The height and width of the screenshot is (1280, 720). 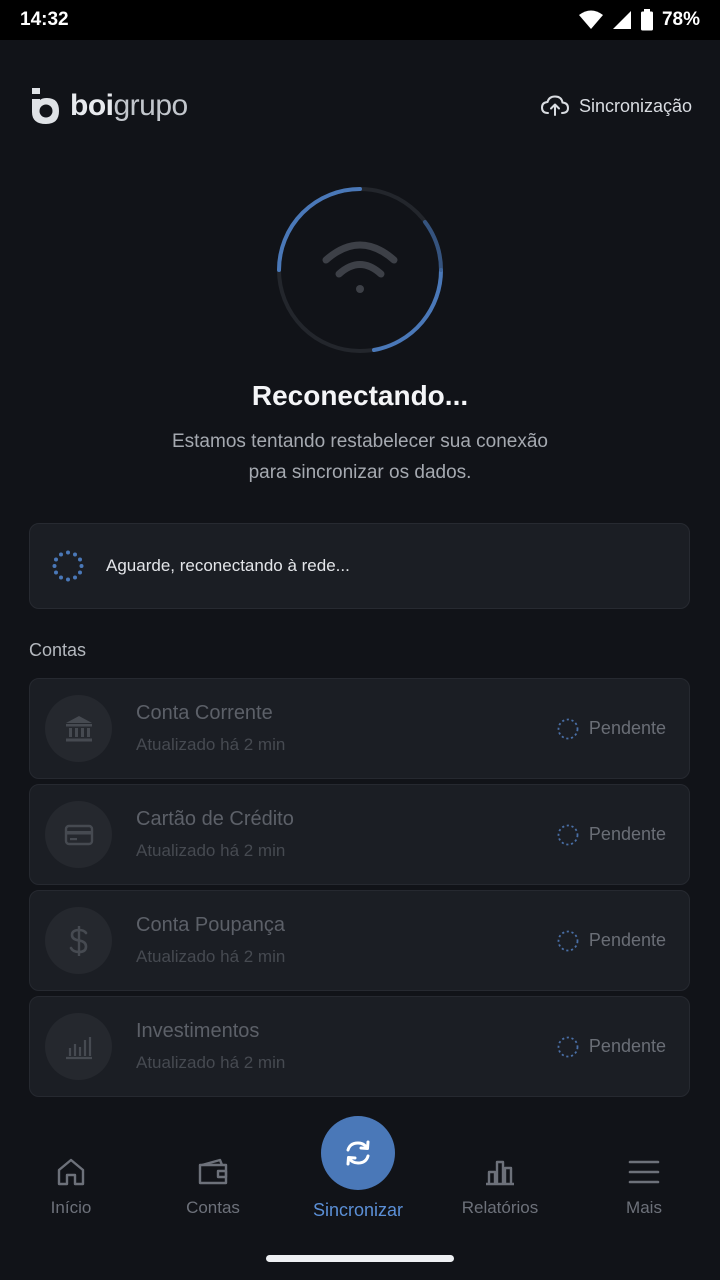 I want to click on logo-text-light: grupo, so click(x=151, y=105).